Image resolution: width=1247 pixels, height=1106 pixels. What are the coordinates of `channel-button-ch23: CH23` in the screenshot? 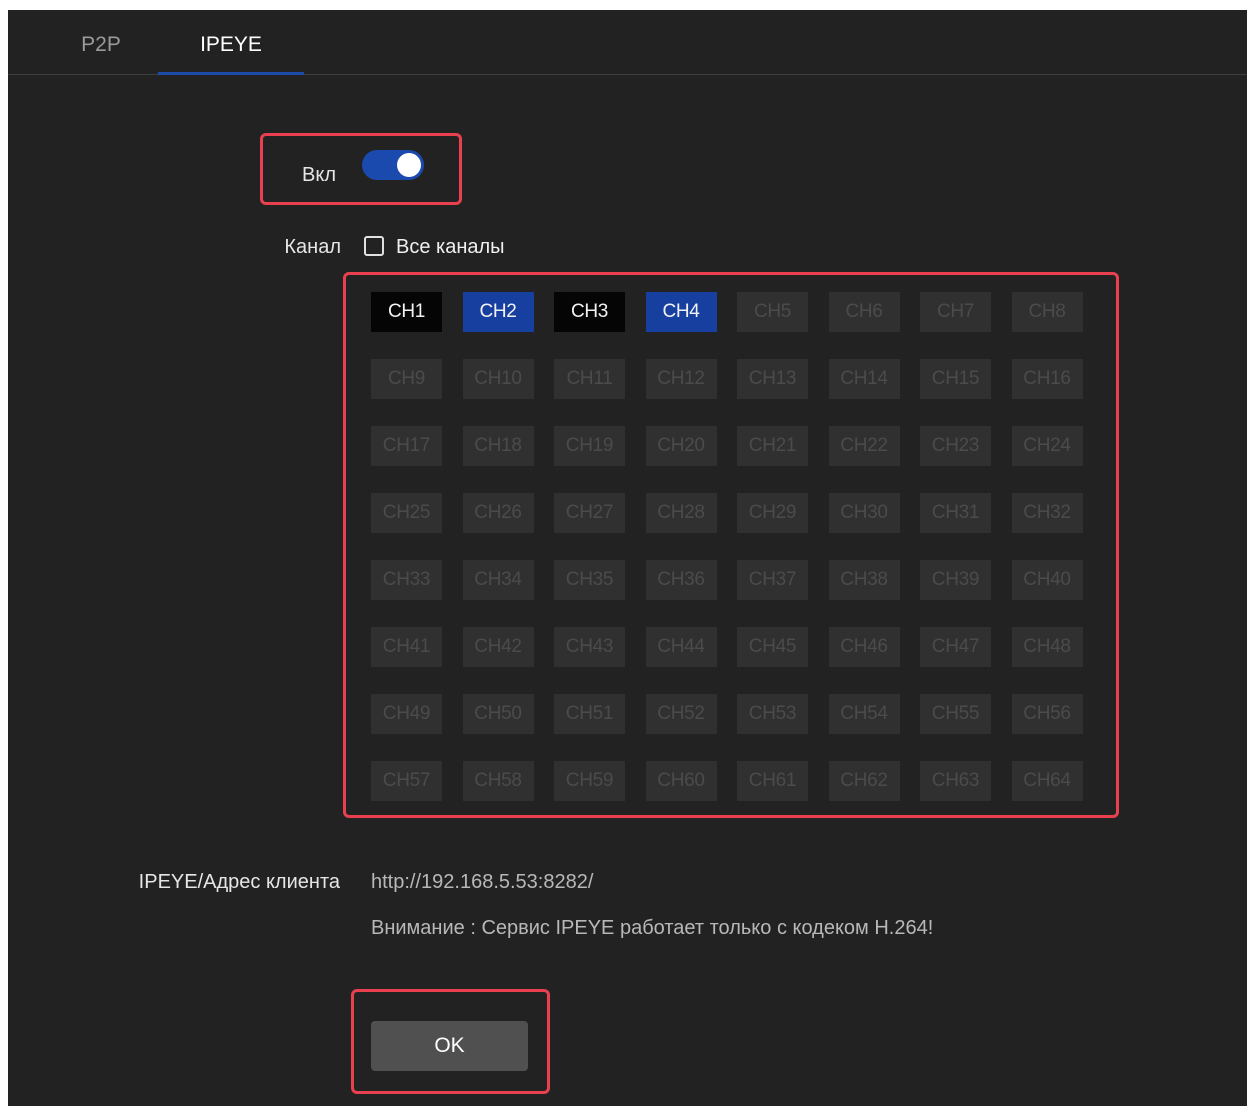 It's located at (955, 446).